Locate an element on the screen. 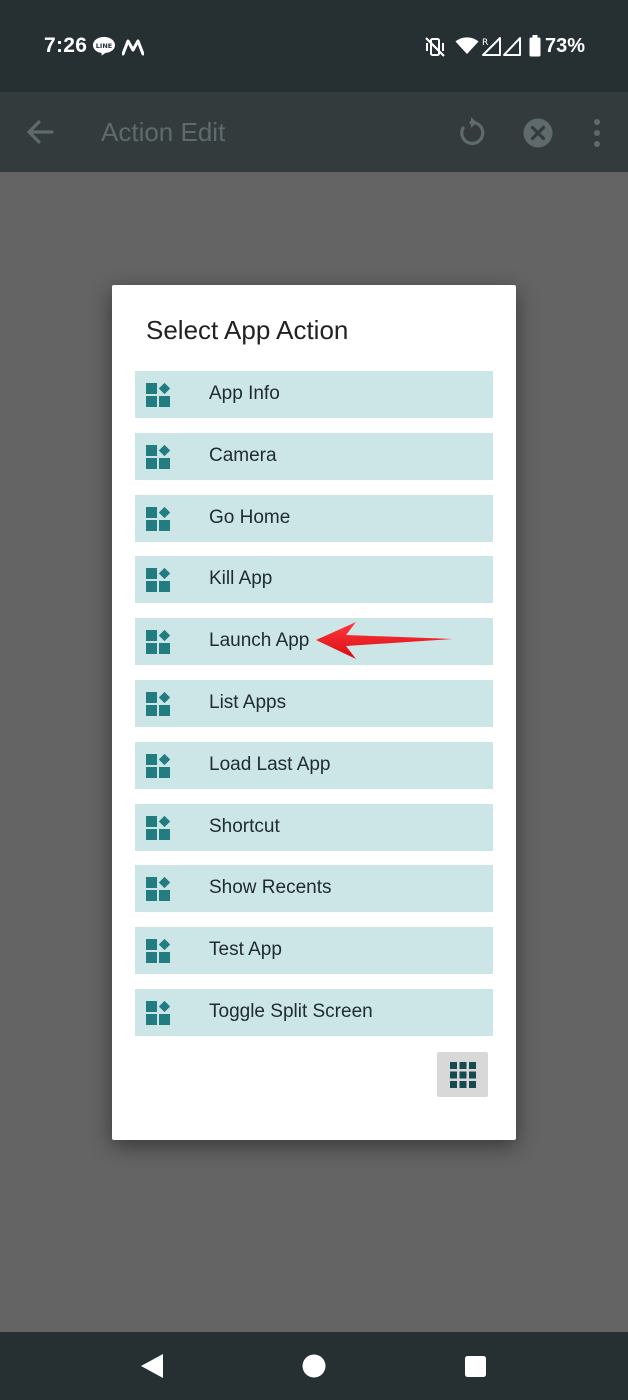 The image size is (628, 1400). navigation-bar is located at coordinates (314, 1366).